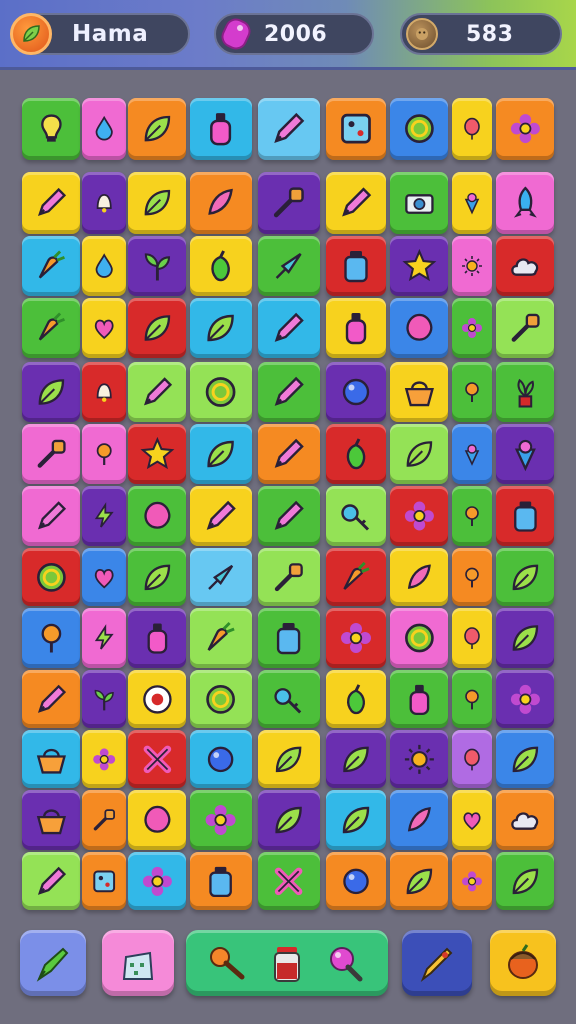 The height and width of the screenshot is (1024, 576). I want to click on tile-box, so click(104, 881).